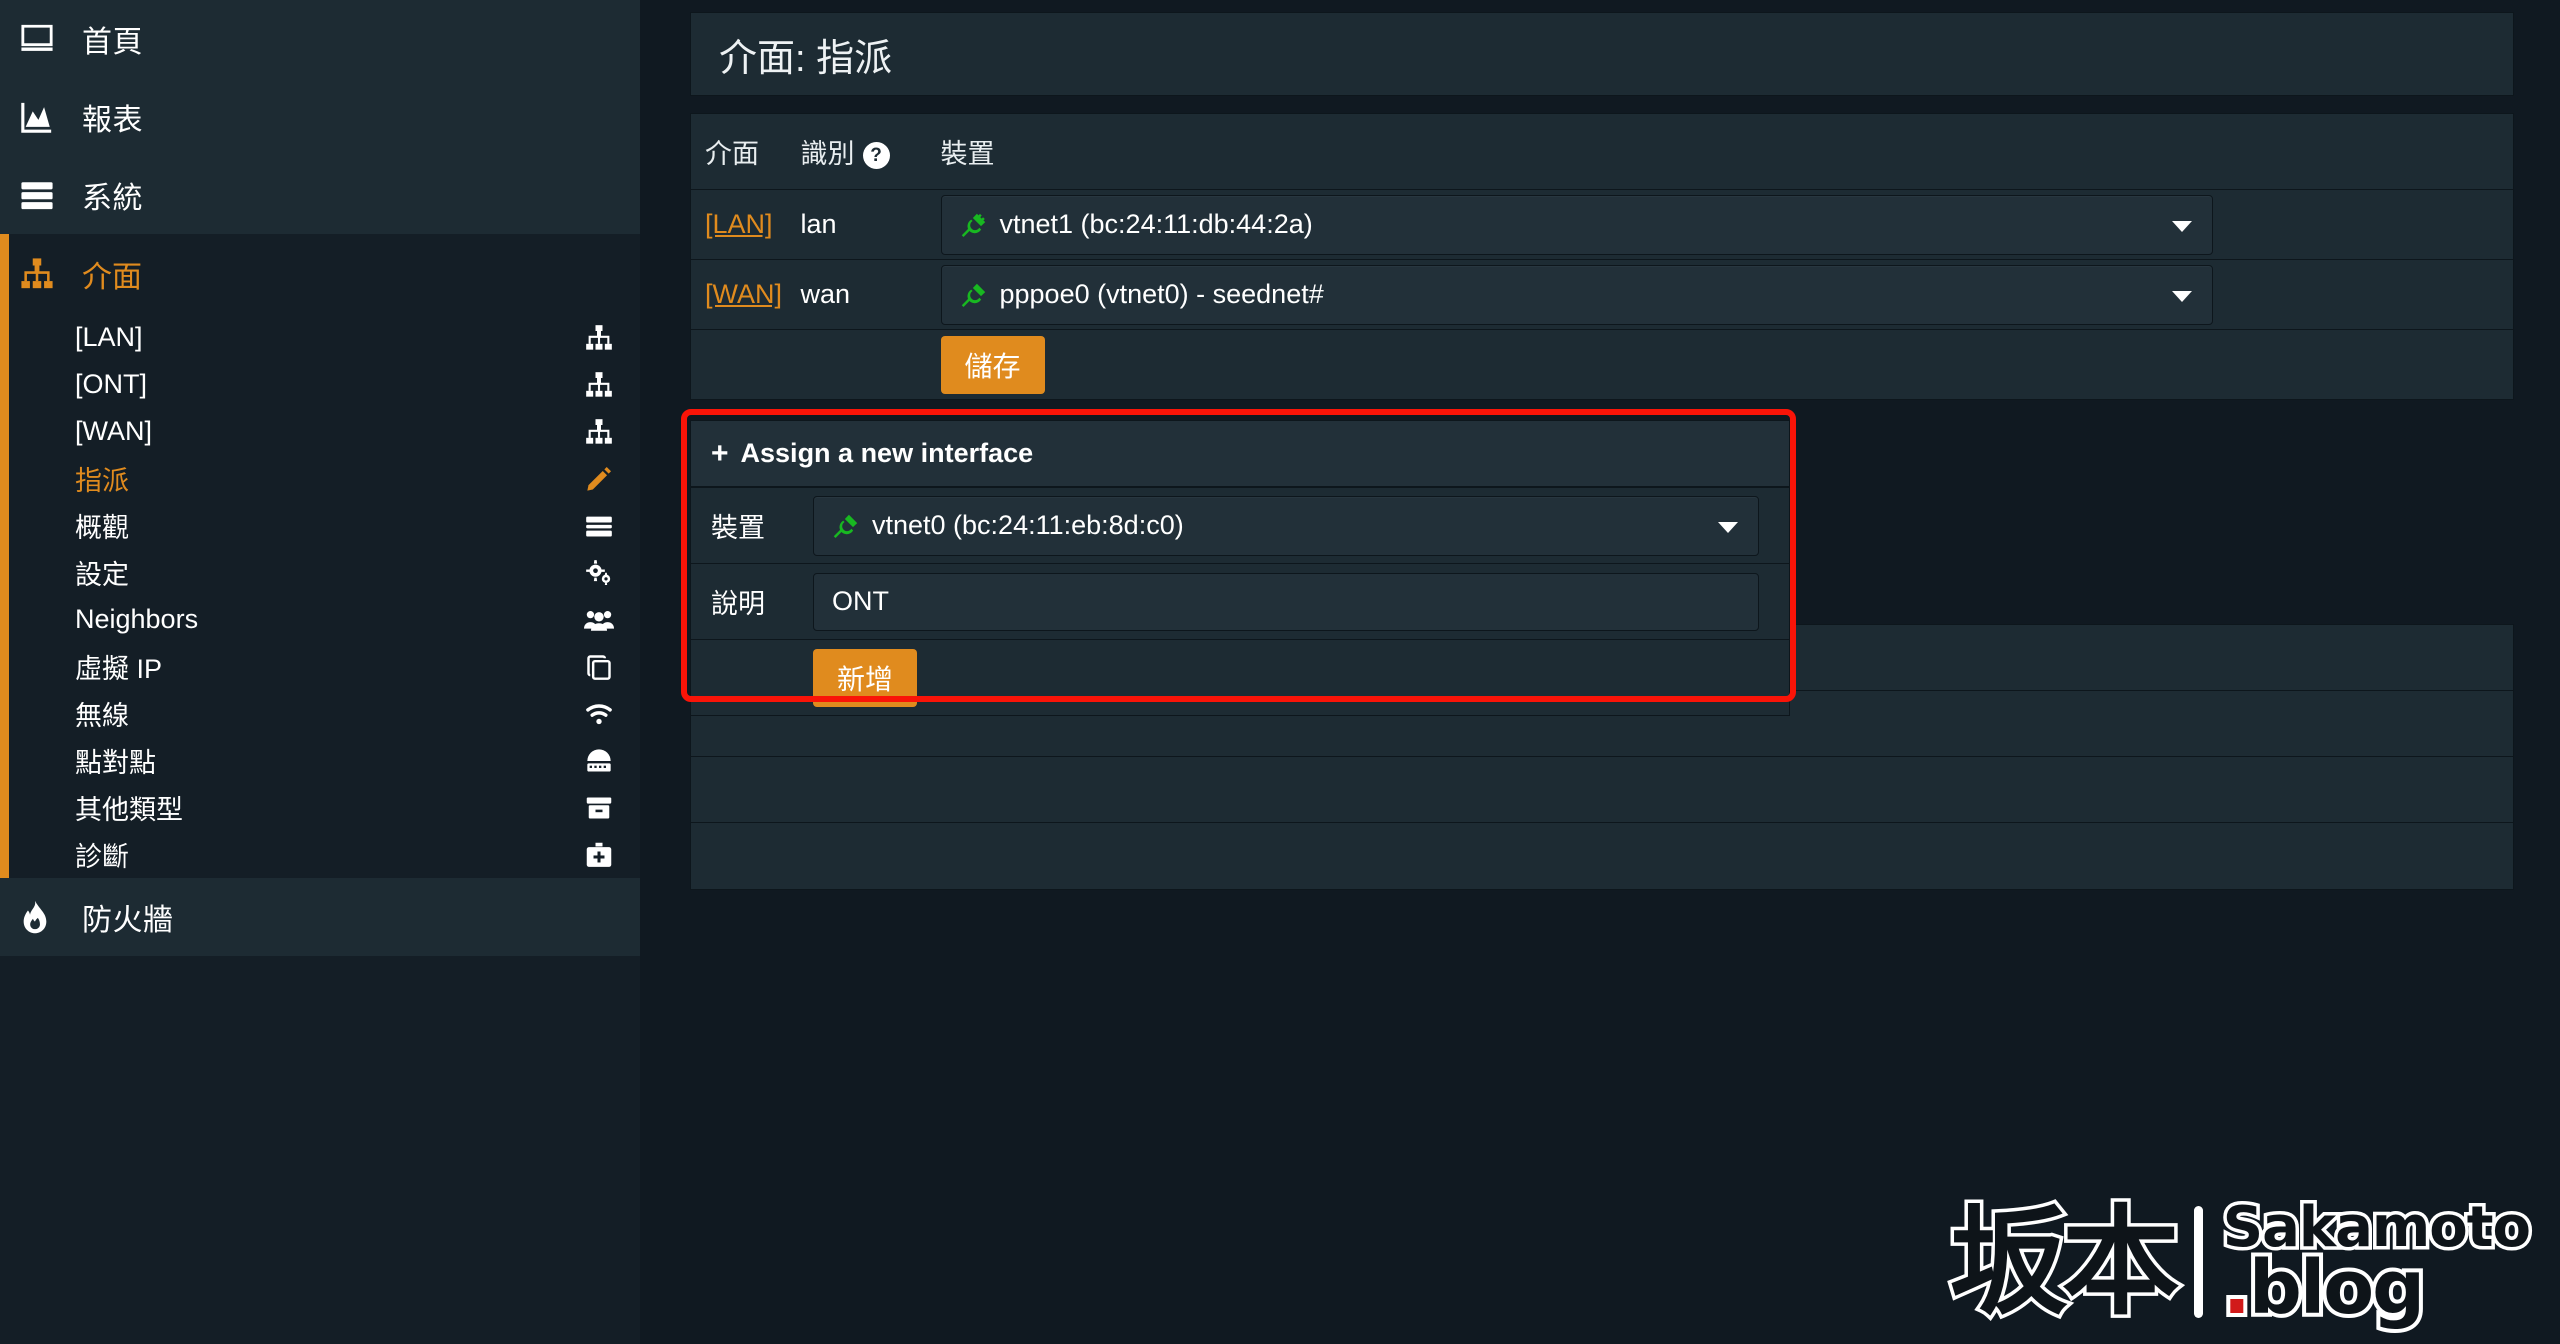 The width and height of the screenshot is (2560, 1344). Describe the element at coordinates (324, 666) in the screenshot. I see `sidebar-item-virtual-ip: 虛擬 IP` at that location.